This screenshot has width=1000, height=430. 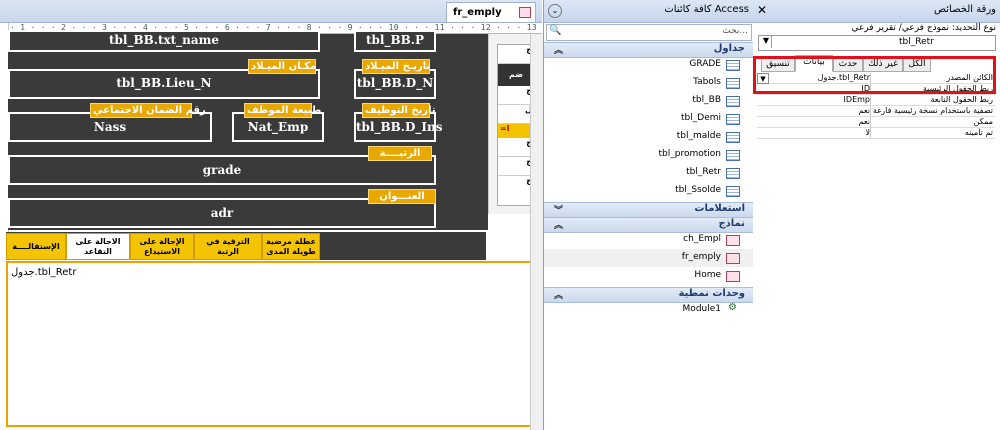 What do you see at coordinates (648, 276) in the screenshot?
I see `nav-item-form: Home` at bounding box center [648, 276].